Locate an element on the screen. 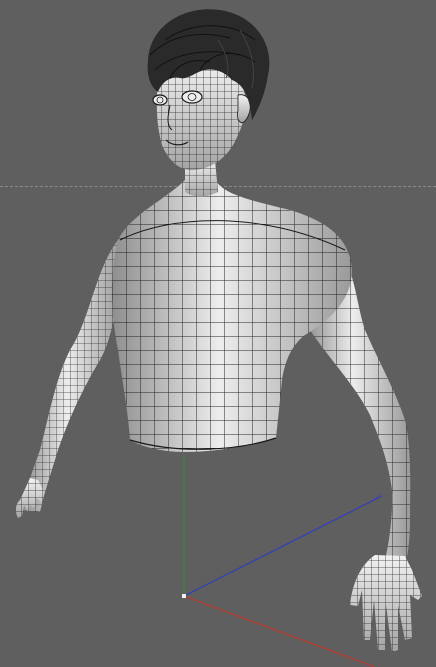 Image resolution: width=436 pixels, height=667 pixels. transform-gizmo: ⟋ is located at coordinates (282, 561).